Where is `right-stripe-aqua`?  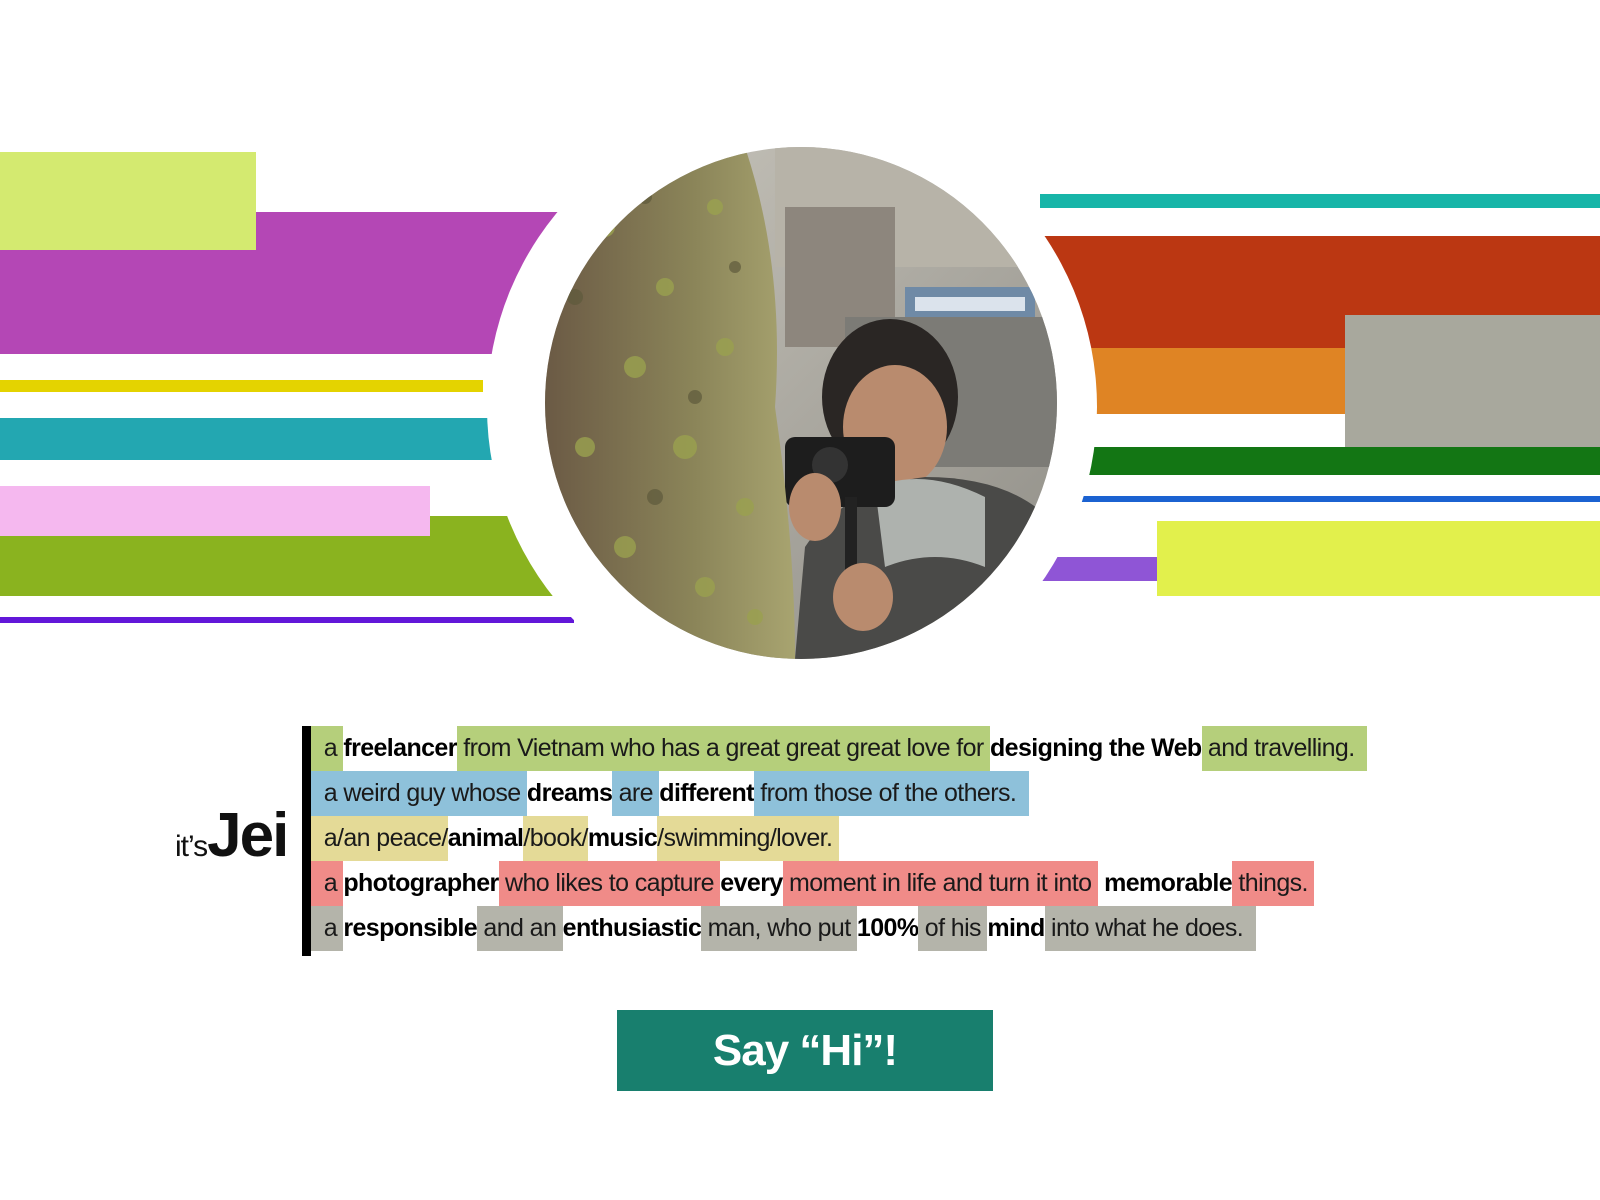 right-stripe-aqua is located at coordinates (1320, 201).